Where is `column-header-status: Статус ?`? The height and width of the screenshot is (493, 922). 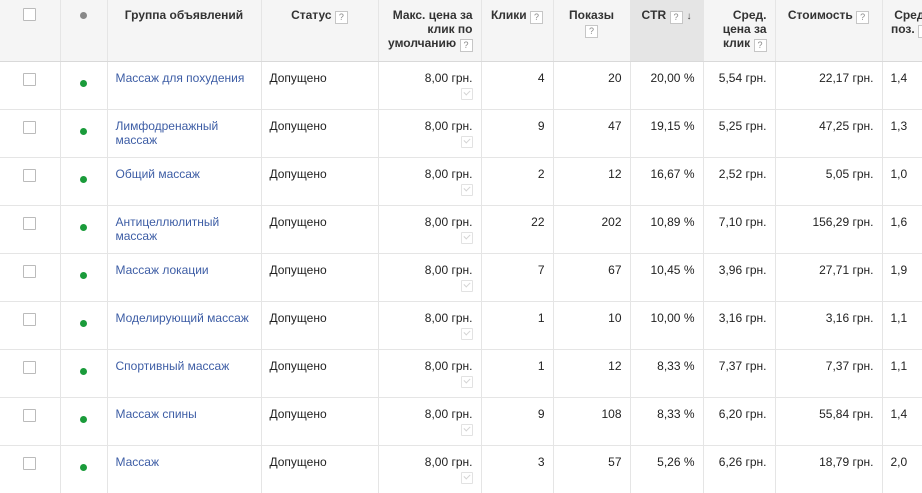 column-header-status: Статус ? is located at coordinates (320, 31).